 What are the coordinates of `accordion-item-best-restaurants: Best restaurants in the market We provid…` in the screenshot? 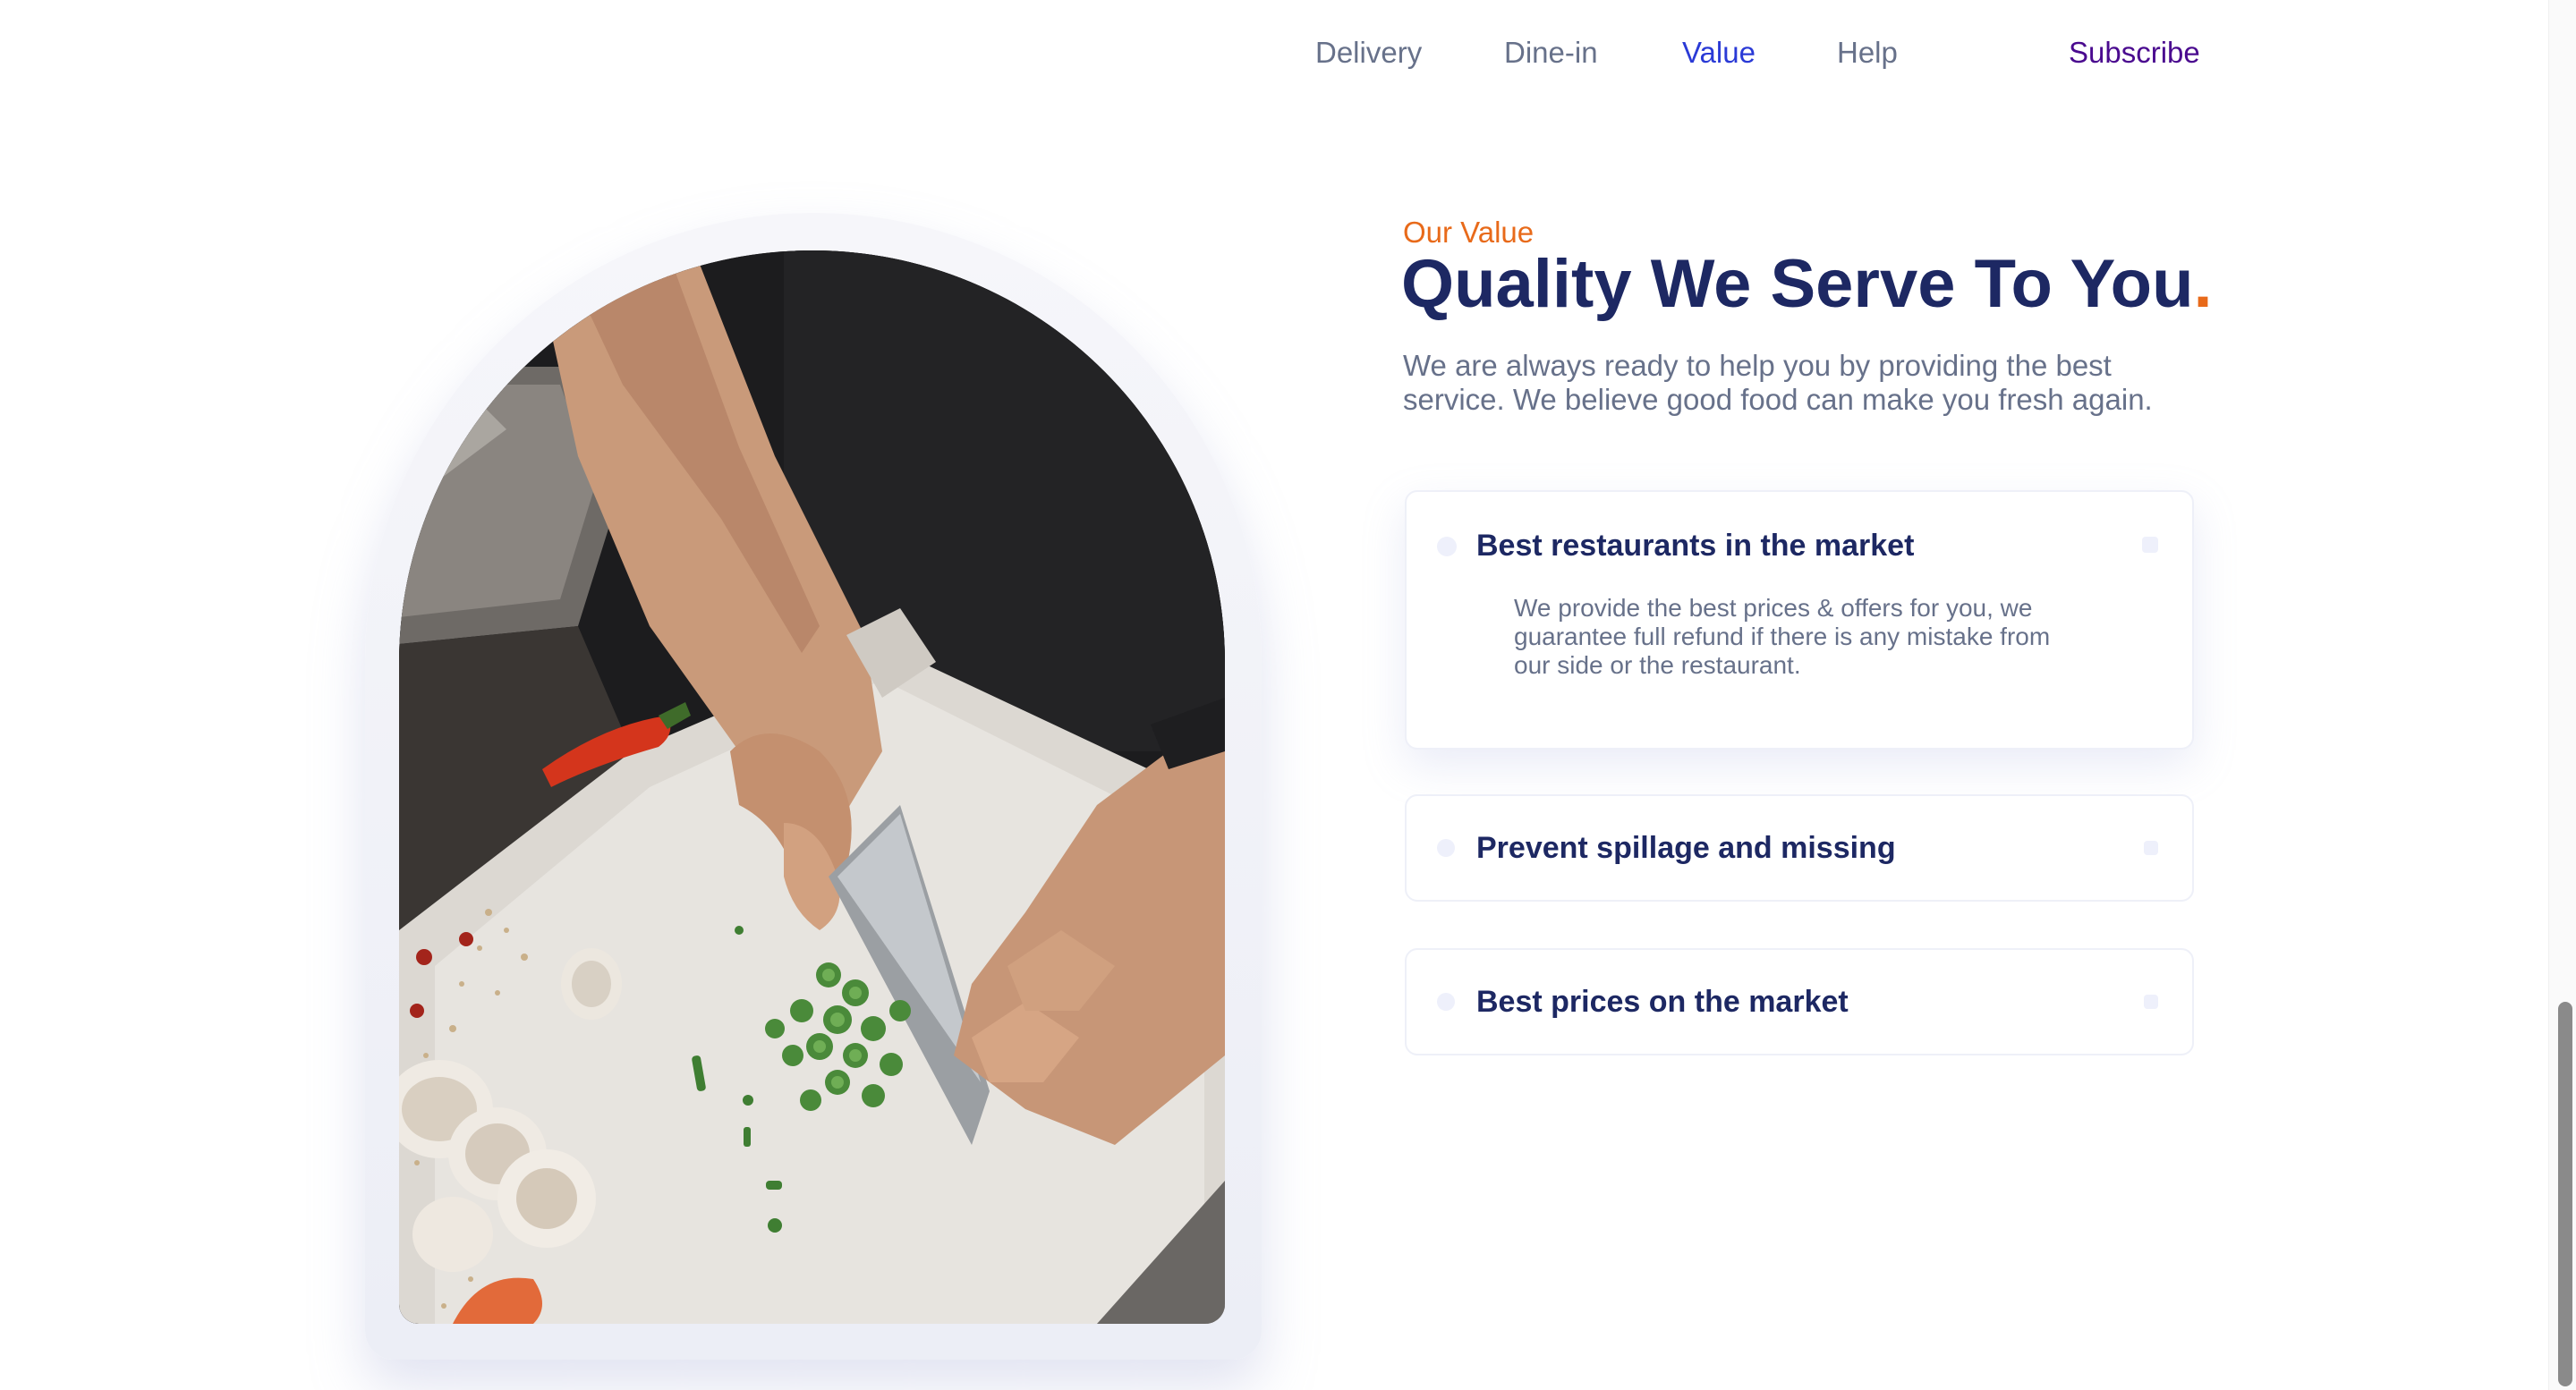 It's located at (1799, 620).